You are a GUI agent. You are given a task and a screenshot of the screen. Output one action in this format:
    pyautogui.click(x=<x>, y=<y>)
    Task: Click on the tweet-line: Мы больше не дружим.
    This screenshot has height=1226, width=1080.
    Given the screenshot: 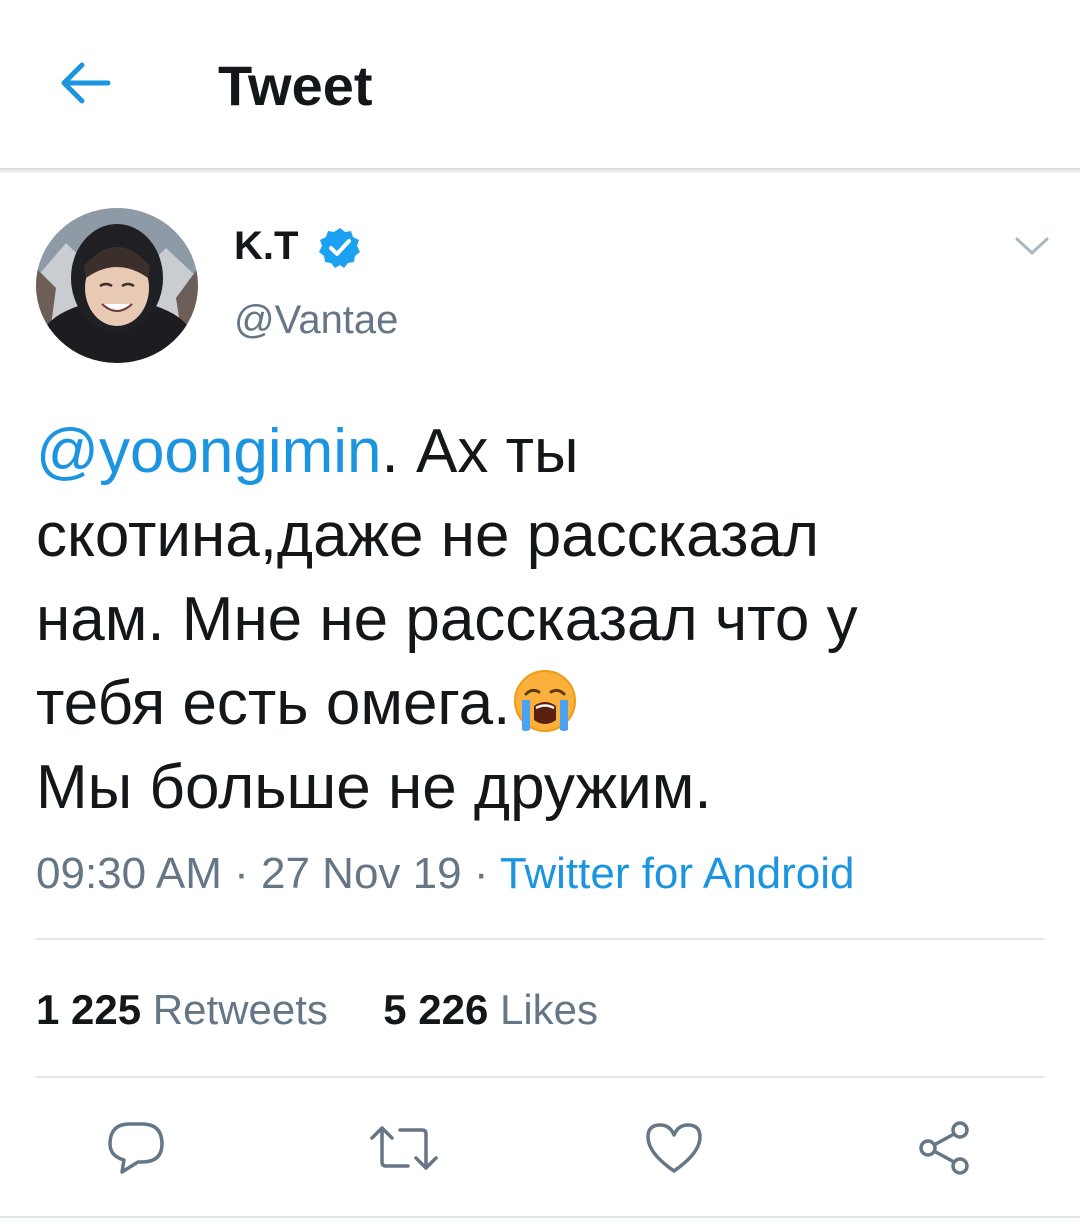 What is the action you would take?
    pyautogui.click(x=374, y=787)
    